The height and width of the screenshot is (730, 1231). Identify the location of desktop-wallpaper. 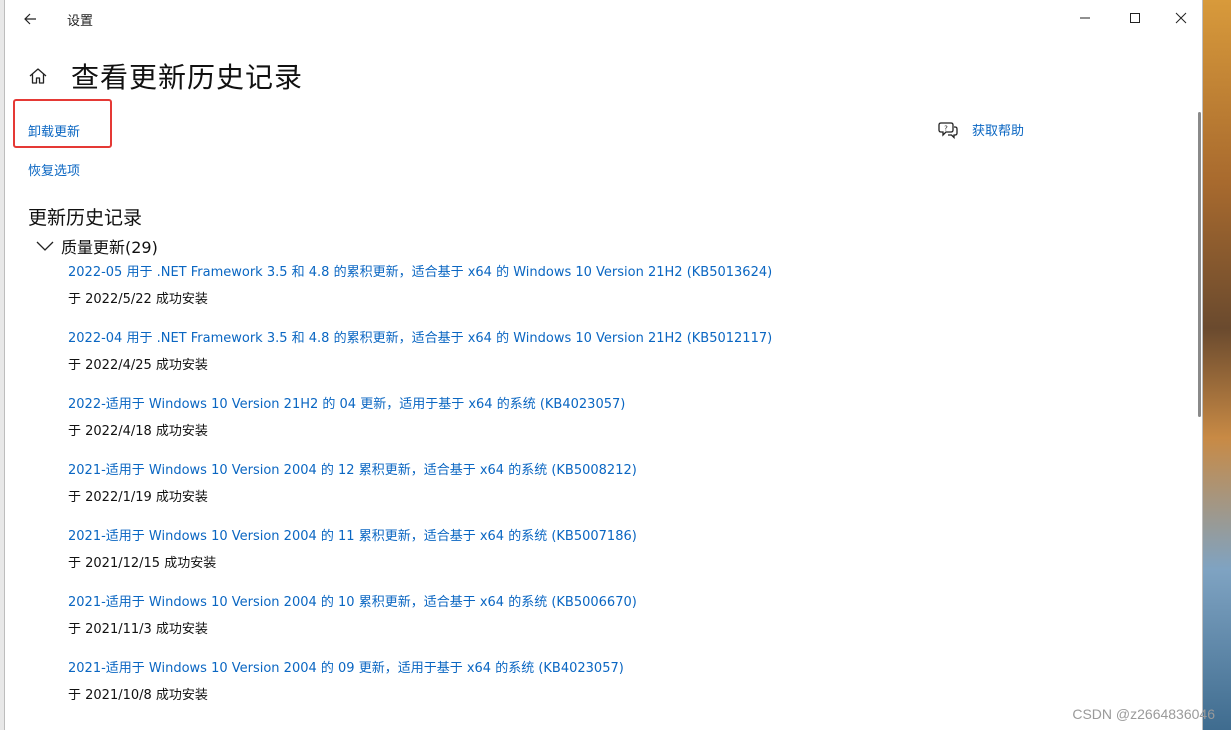
(1215, 365).